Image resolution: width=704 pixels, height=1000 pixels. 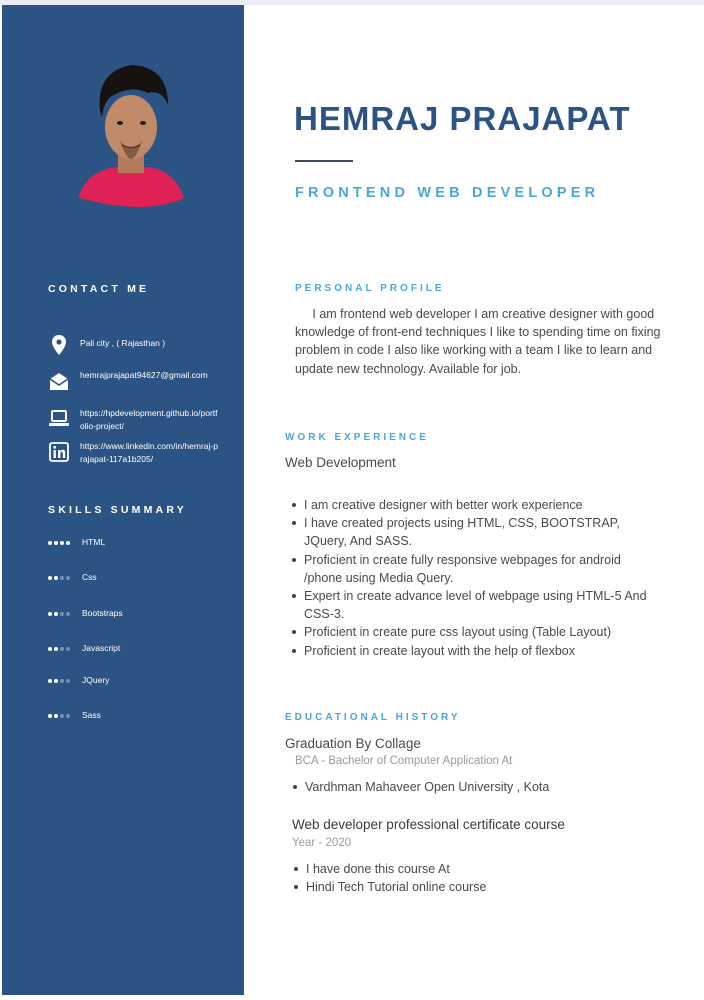 I want to click on list-item: Vardhman Mahaveer Open University , Kota, so click(x=476, y=787).